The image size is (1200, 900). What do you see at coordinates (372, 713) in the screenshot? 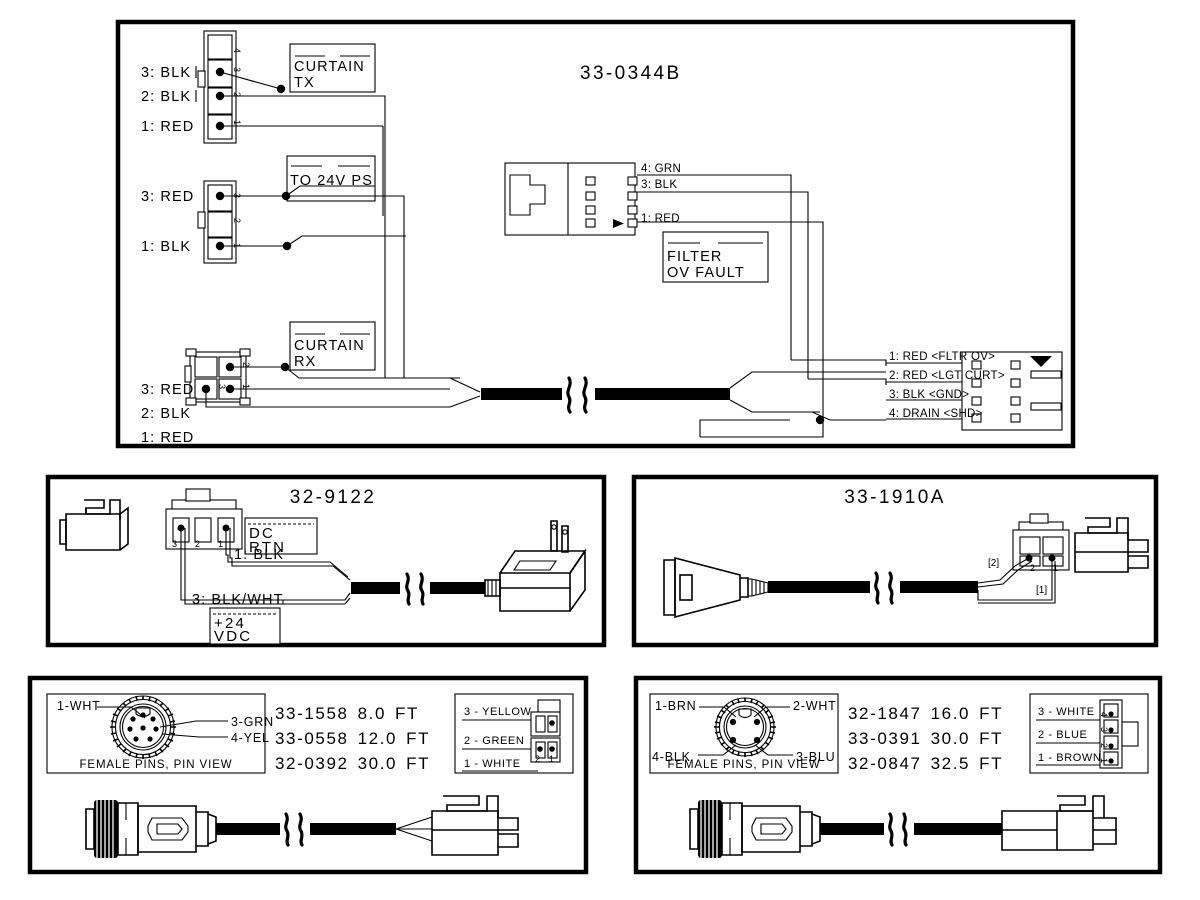
I see `pn-0-len: 8.0` at bounding box center [372, 713].